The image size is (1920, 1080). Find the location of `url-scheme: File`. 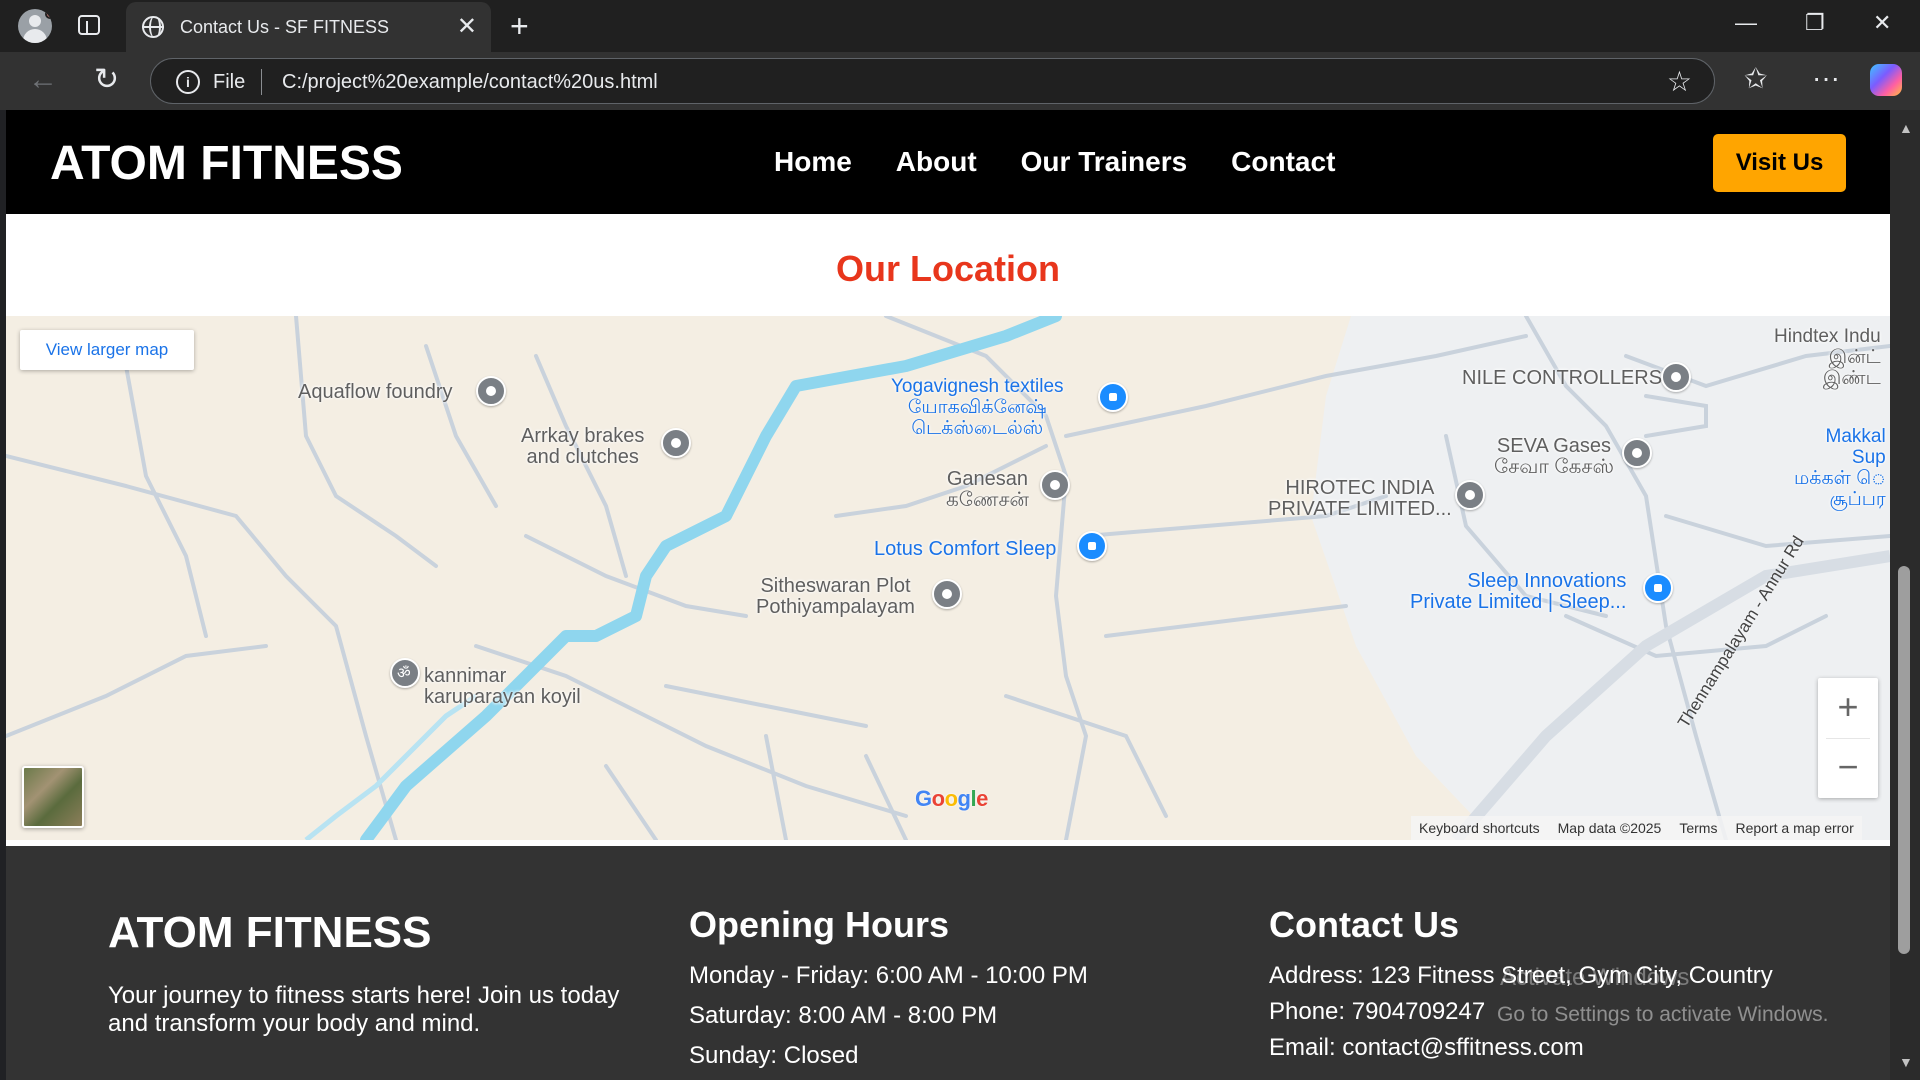

url-scheme: File is located at coordinates (229, 82).